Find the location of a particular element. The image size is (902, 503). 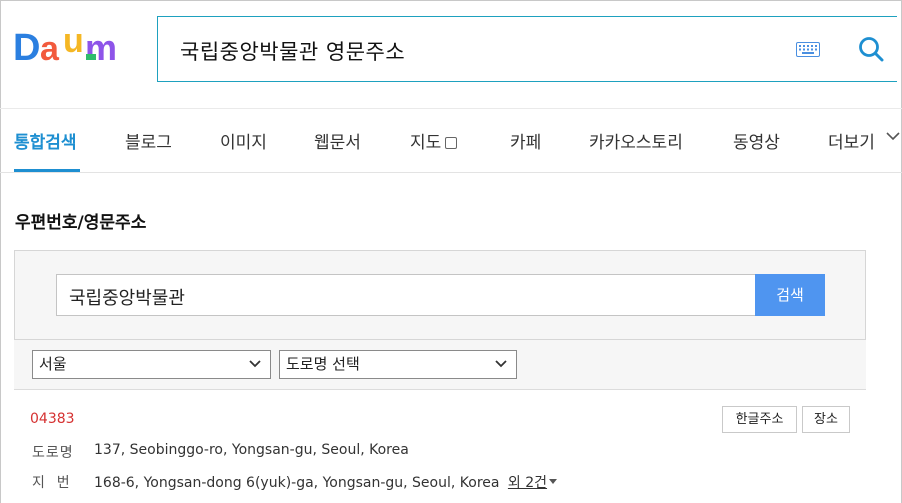

keyboard-icon is located at coordinates (808, 49).